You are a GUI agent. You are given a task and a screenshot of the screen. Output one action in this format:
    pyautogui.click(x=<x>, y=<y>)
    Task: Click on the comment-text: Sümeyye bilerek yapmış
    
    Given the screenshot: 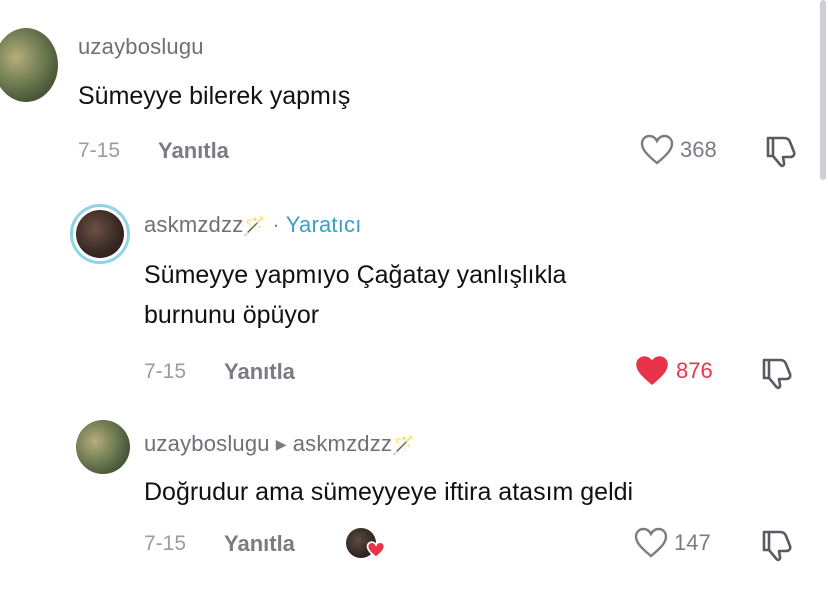 What is the action you would take?
    pyautogui.click(x=214, y=96)
    